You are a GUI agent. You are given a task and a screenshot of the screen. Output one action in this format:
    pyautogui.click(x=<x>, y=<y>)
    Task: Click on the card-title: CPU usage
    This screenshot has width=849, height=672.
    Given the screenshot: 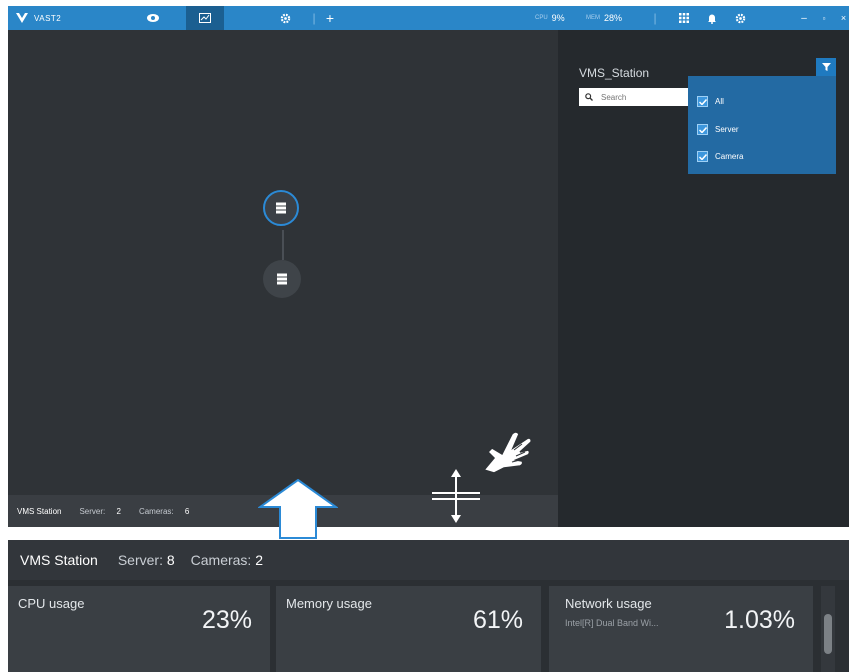 What is the action you would take?
    pyautogui.click(x=51, y=603)
    